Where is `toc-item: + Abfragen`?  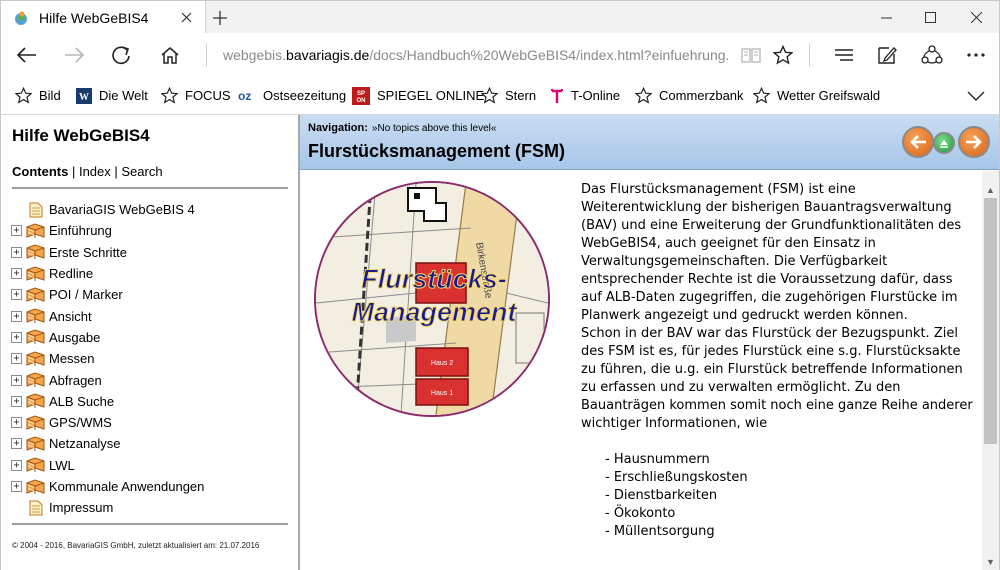 toc-item: + Abfragen is located at coordinates (151, 379).